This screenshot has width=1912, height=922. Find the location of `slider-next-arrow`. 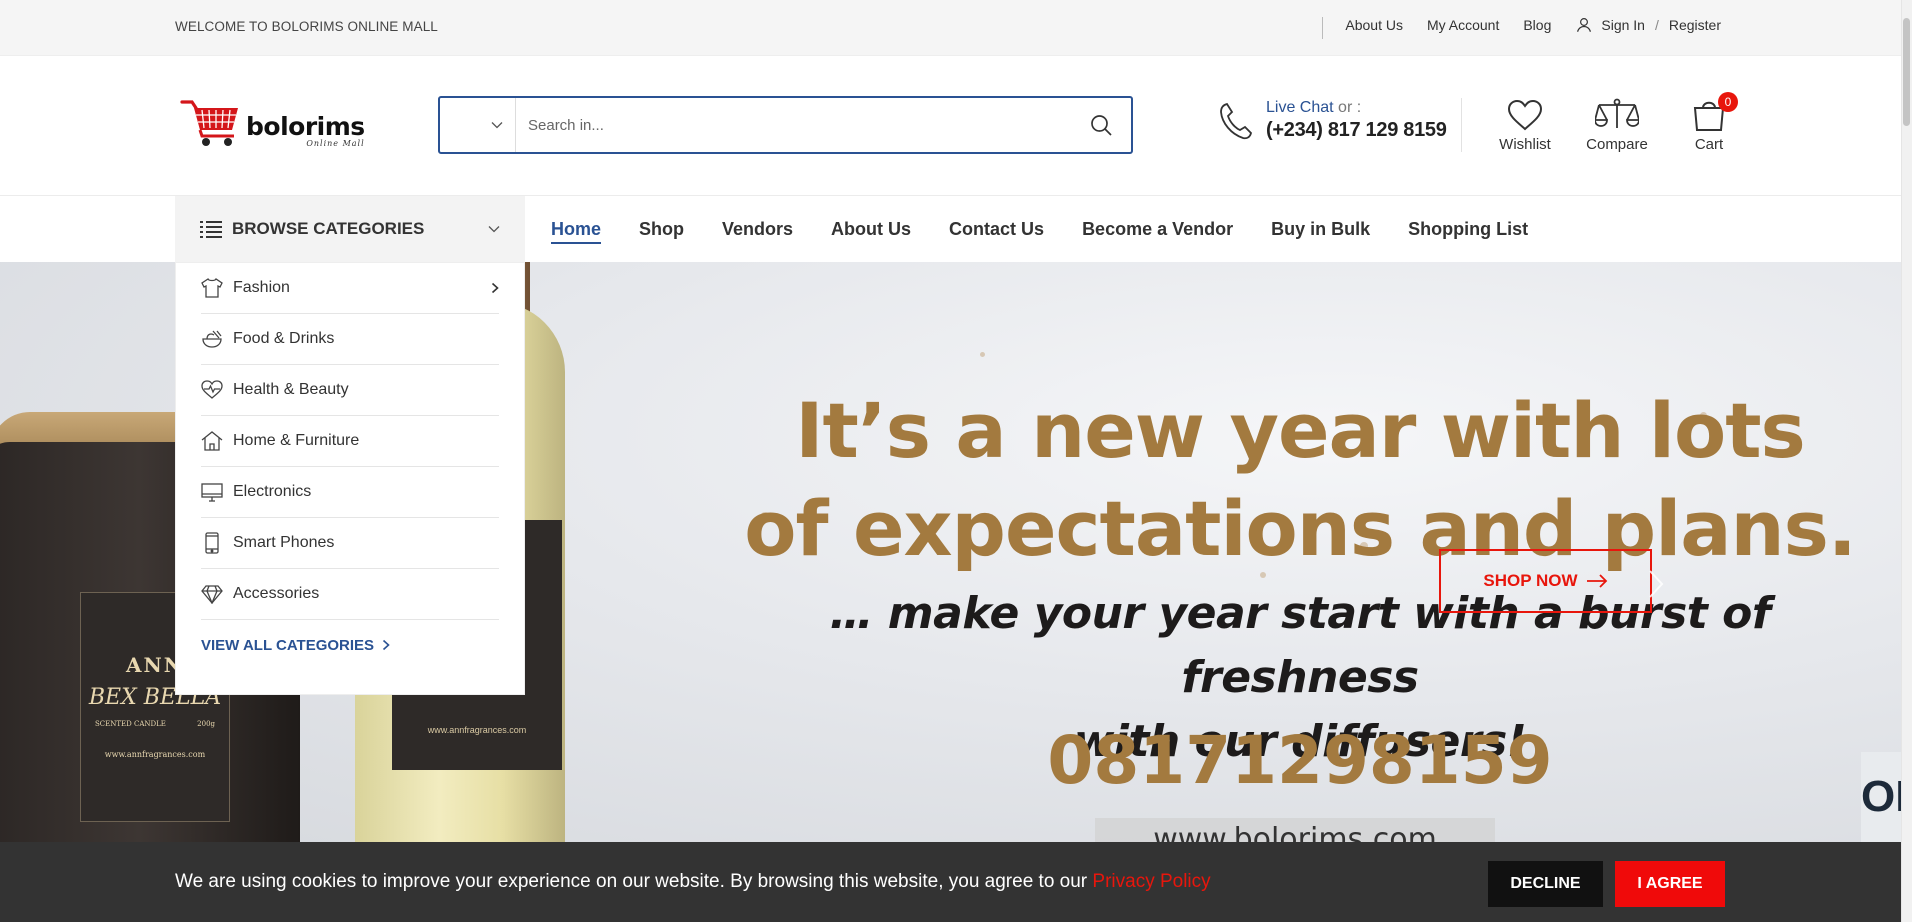

slider-next-arrow is located at coordinates (1656, 587).